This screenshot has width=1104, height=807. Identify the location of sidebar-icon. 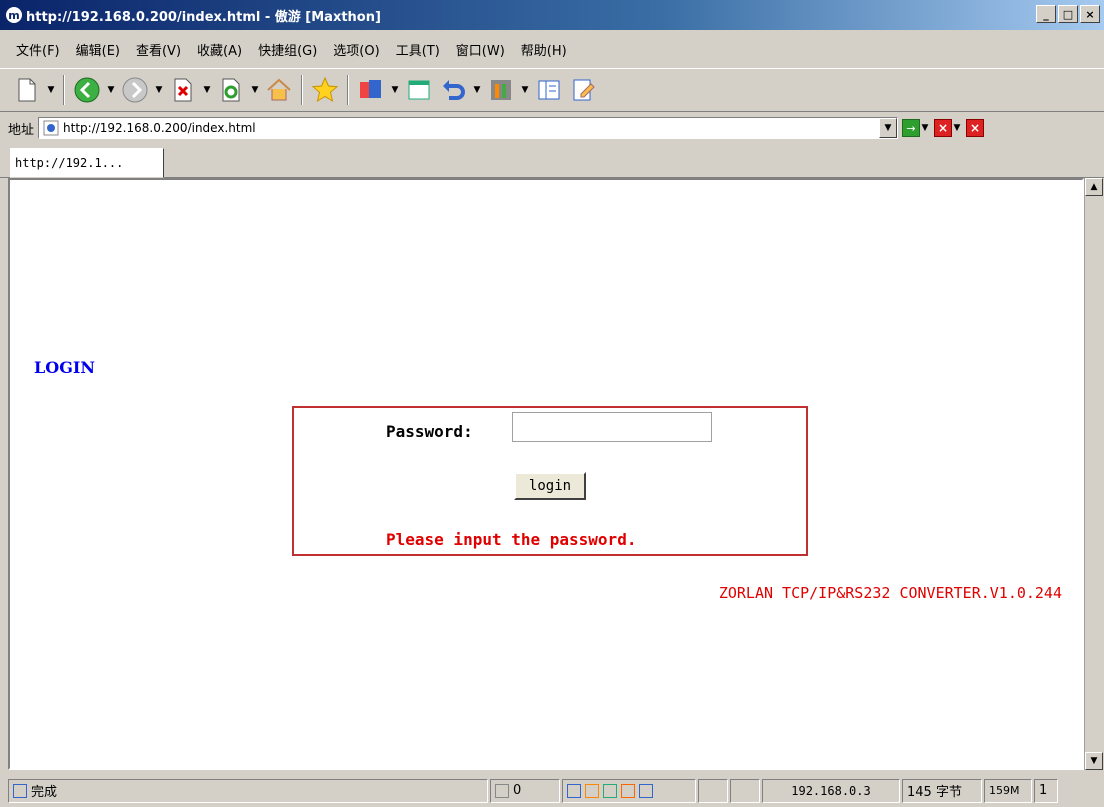
(549, 90).